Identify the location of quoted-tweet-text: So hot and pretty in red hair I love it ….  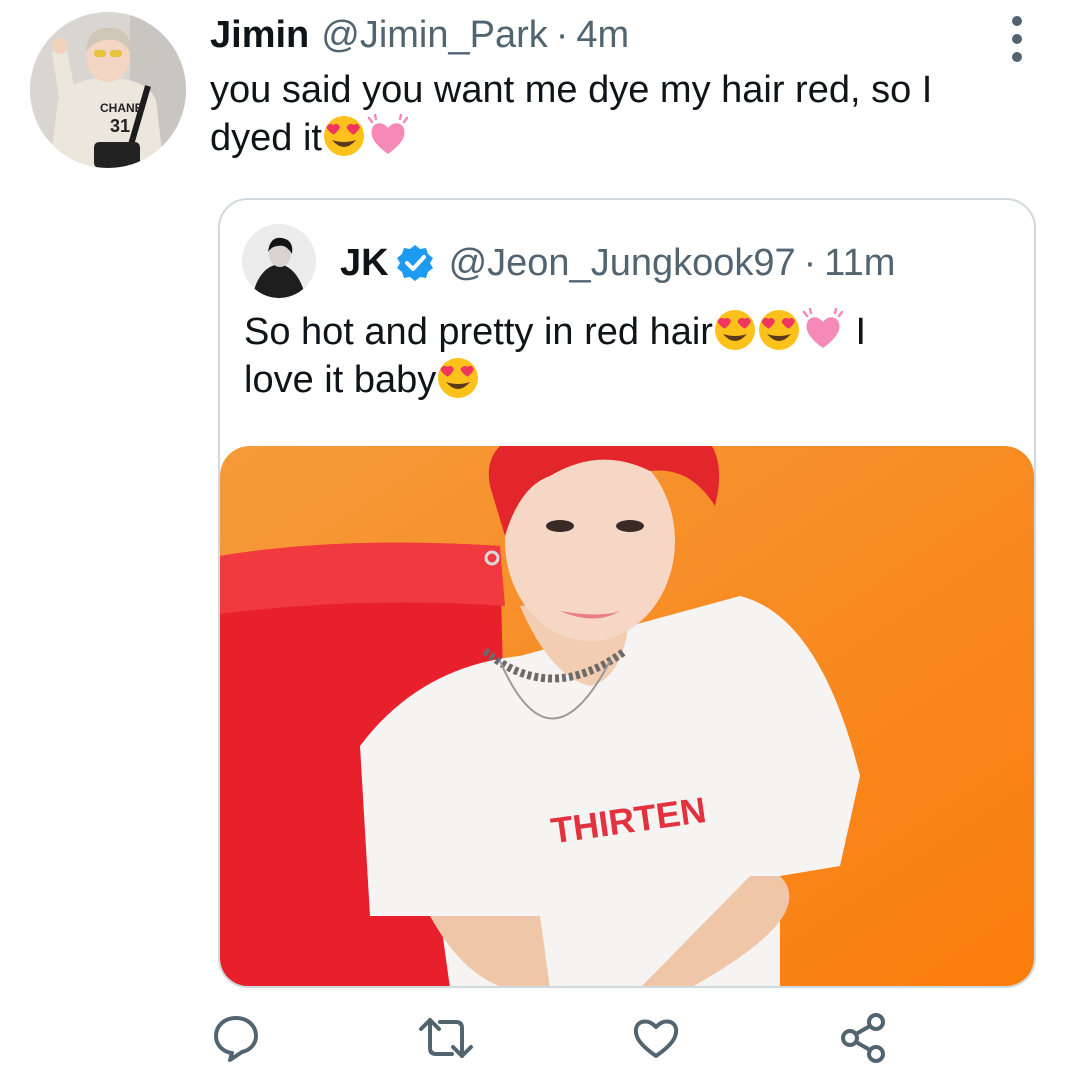
(634, 356).